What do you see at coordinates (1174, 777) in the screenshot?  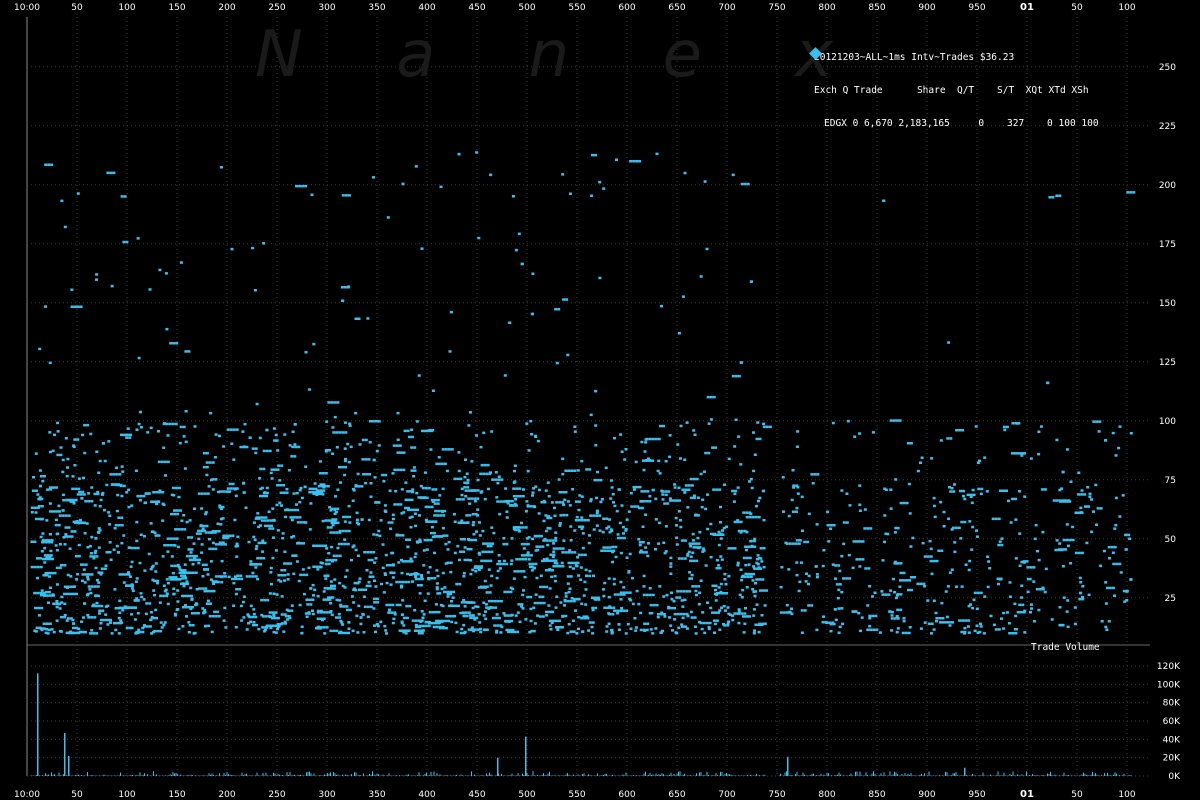 I see `volume-tick-label: 0K` at bounding box center [1174, 777].